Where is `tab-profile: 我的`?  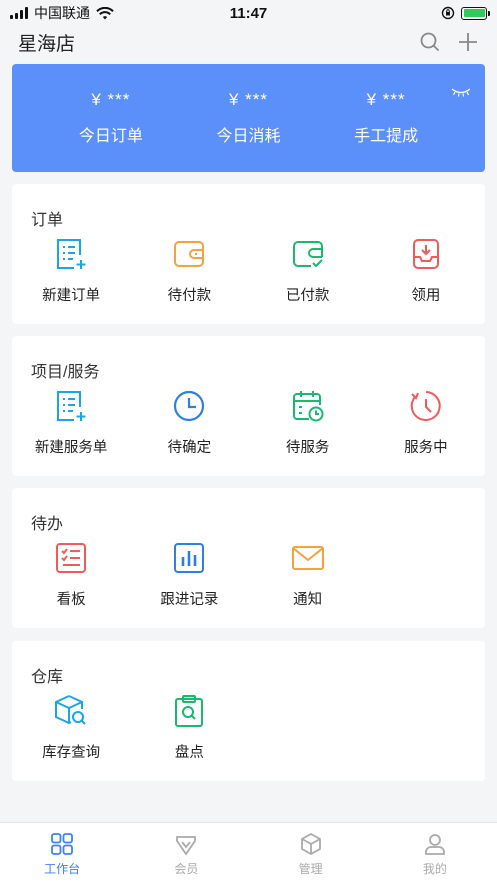 tab-profile: 我的 is located at coordinates (435, 853).